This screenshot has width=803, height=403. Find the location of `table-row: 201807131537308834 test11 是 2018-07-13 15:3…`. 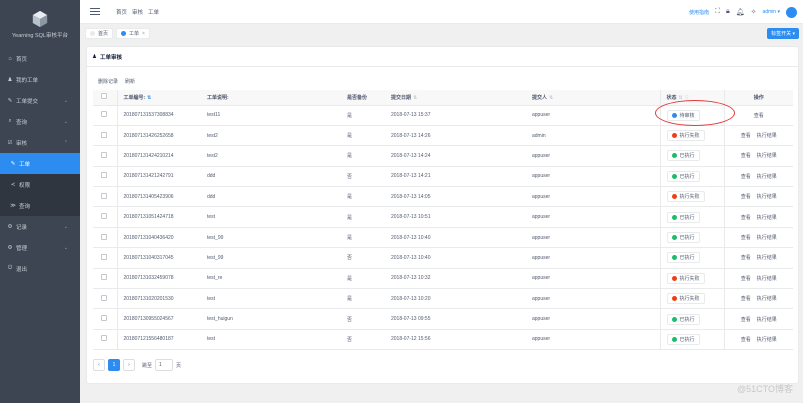

table-row: 201807131537308834 test11 是 2018-07-13 15:3… is located at coordinates (443, 115).